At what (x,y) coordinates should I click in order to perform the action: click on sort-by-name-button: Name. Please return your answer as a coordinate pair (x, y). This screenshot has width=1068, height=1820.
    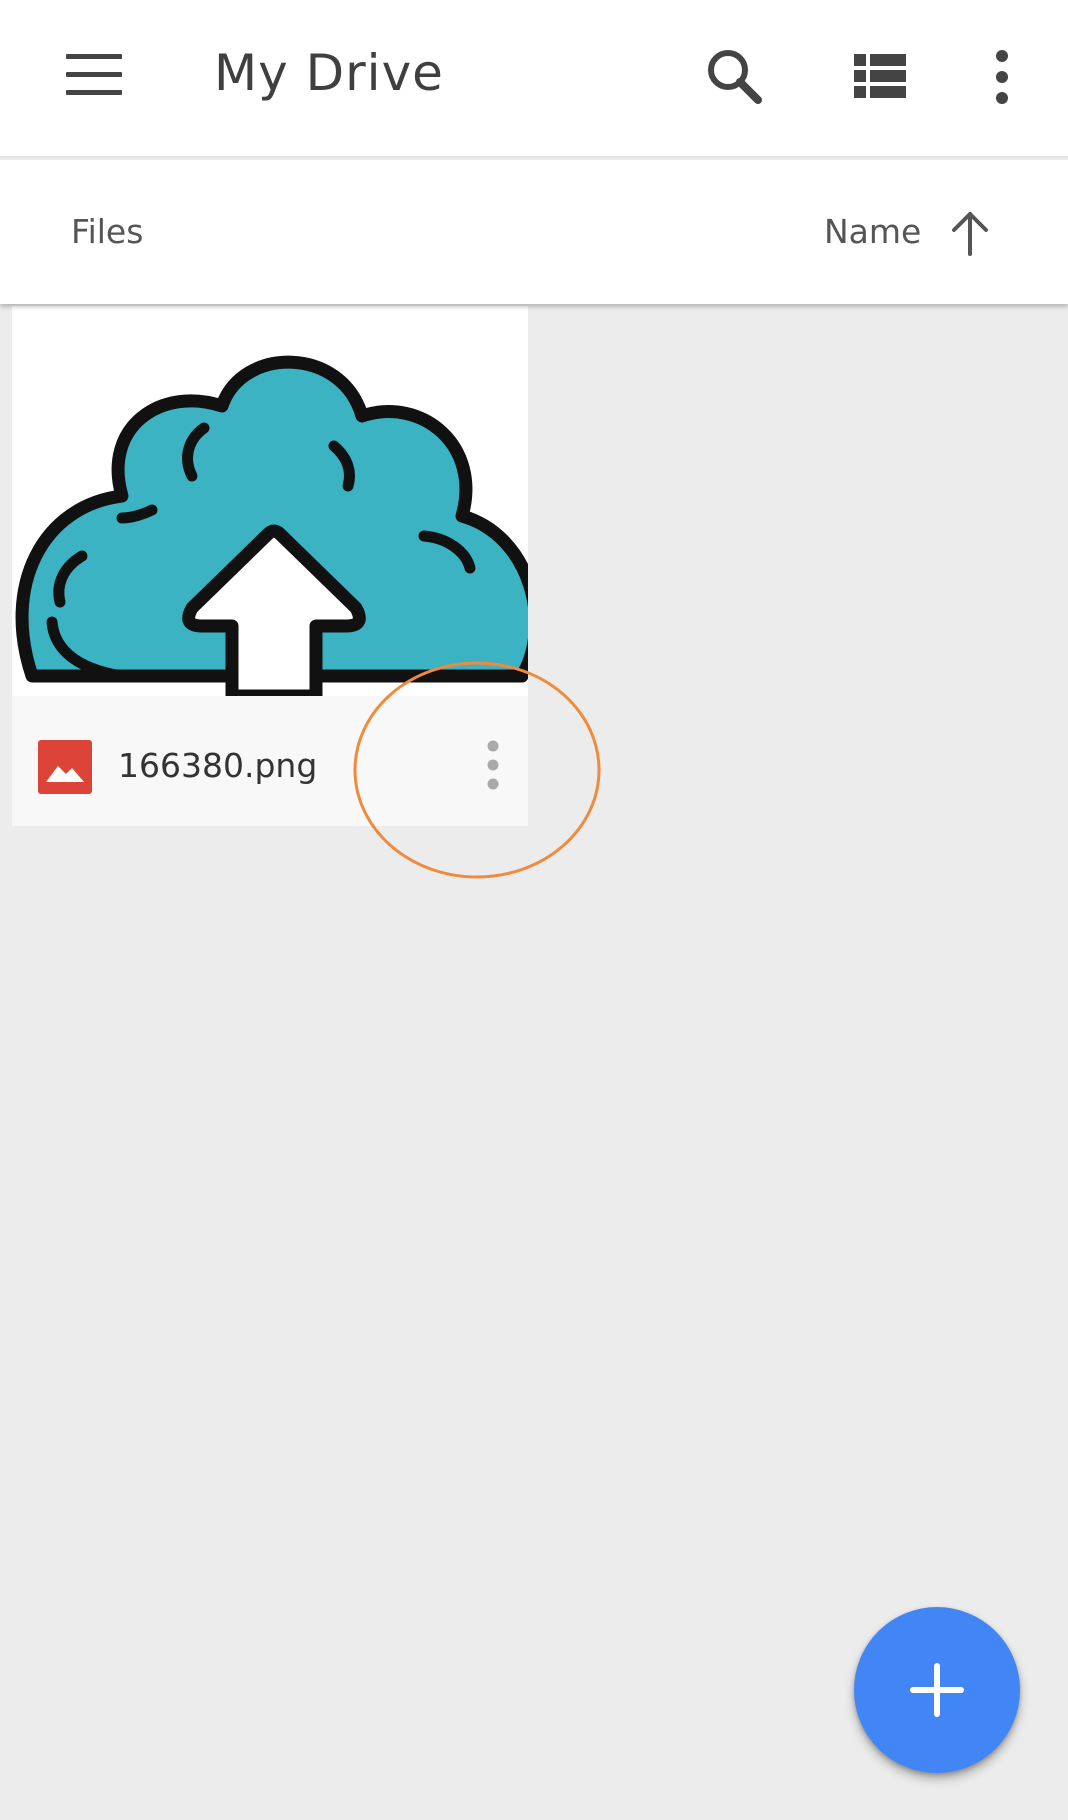
    Looking at the image, I should click on (911, 233).